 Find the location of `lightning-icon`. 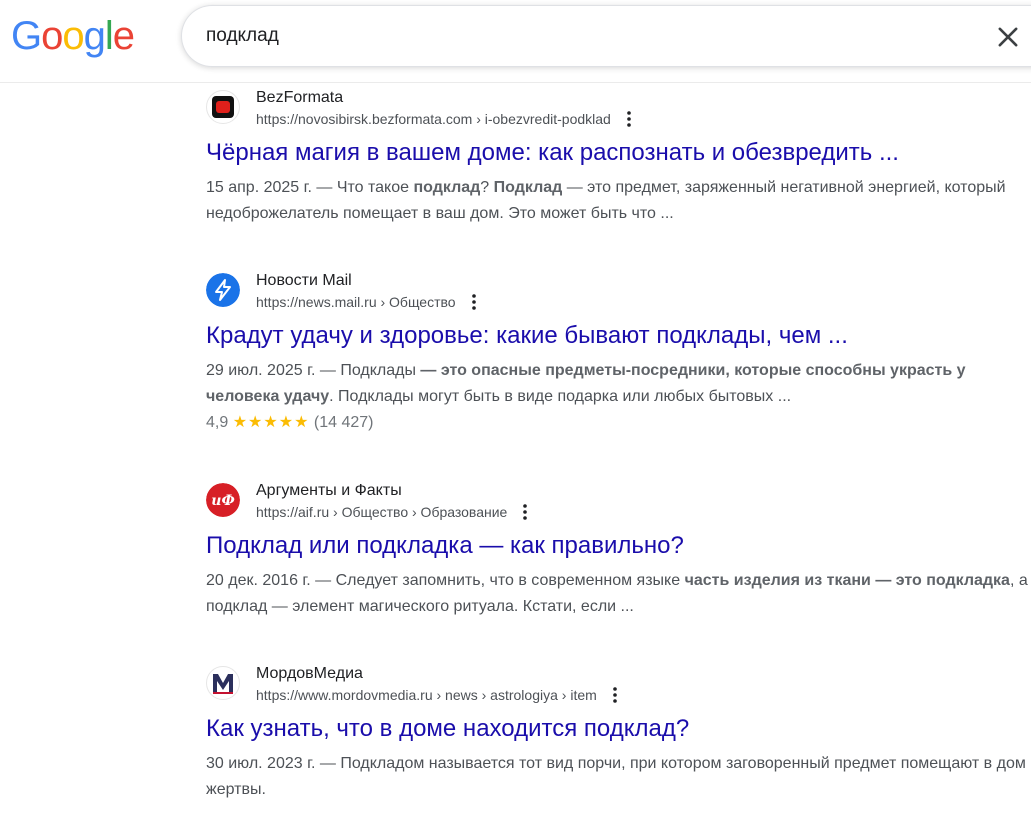

lightning-icon is located at coordinates (223, 290).